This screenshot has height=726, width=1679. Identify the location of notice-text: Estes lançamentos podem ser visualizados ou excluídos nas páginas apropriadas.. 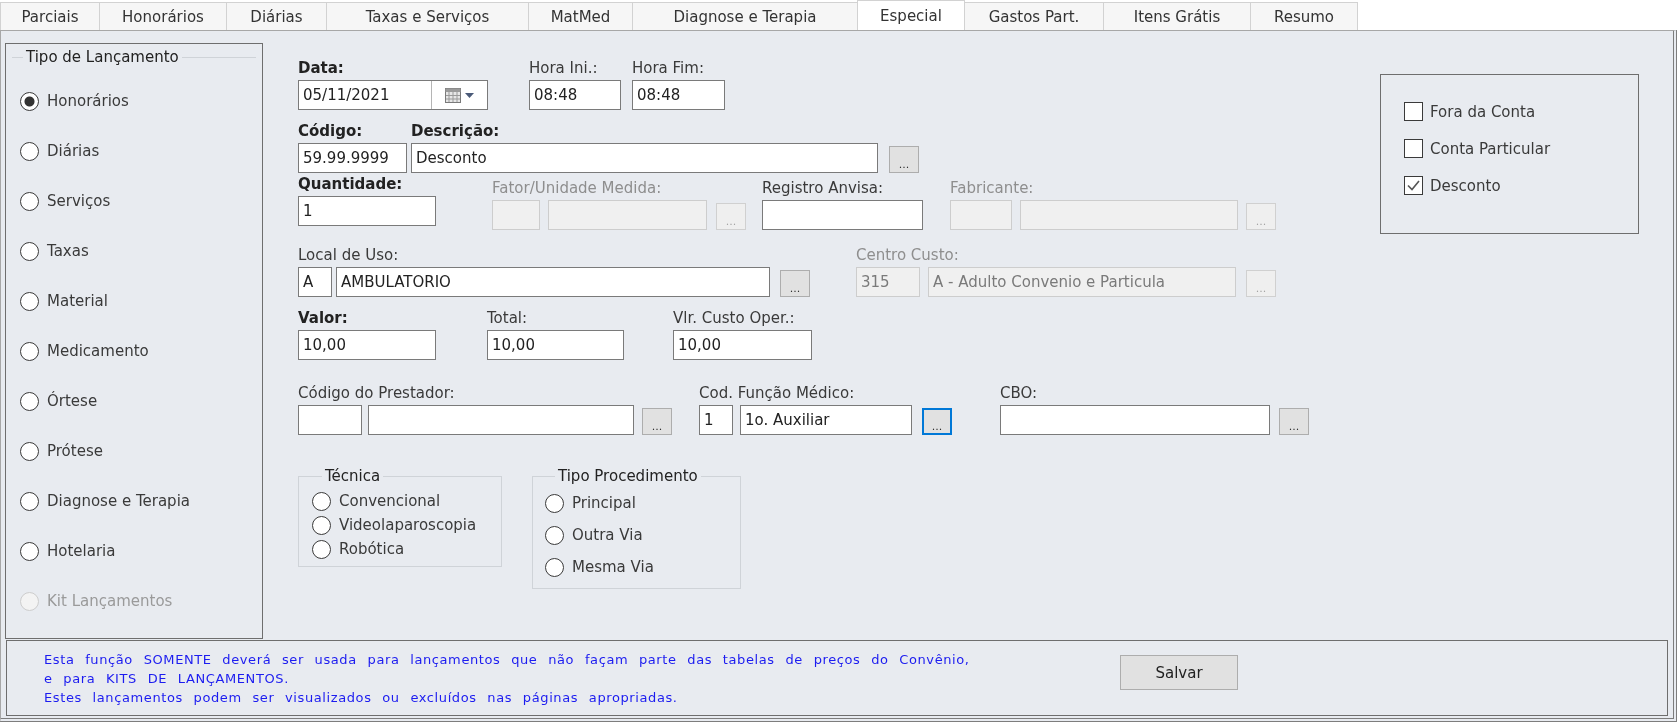
(361, 698).